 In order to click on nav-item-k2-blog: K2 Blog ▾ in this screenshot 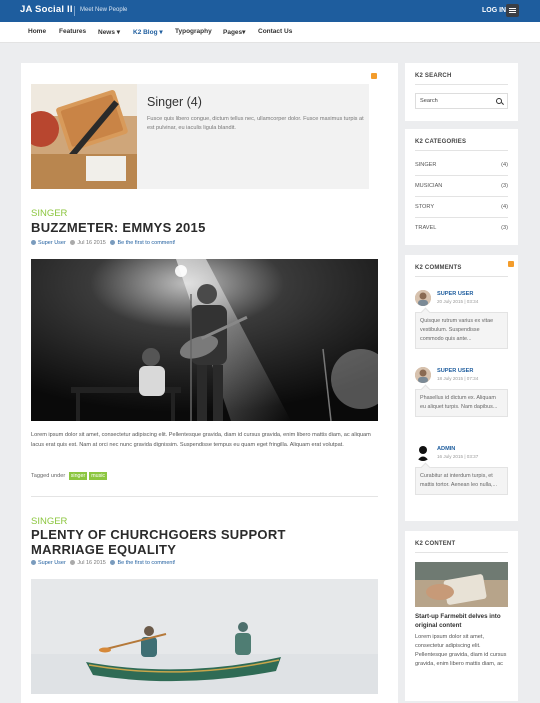, I will do `click(148, 32)`.